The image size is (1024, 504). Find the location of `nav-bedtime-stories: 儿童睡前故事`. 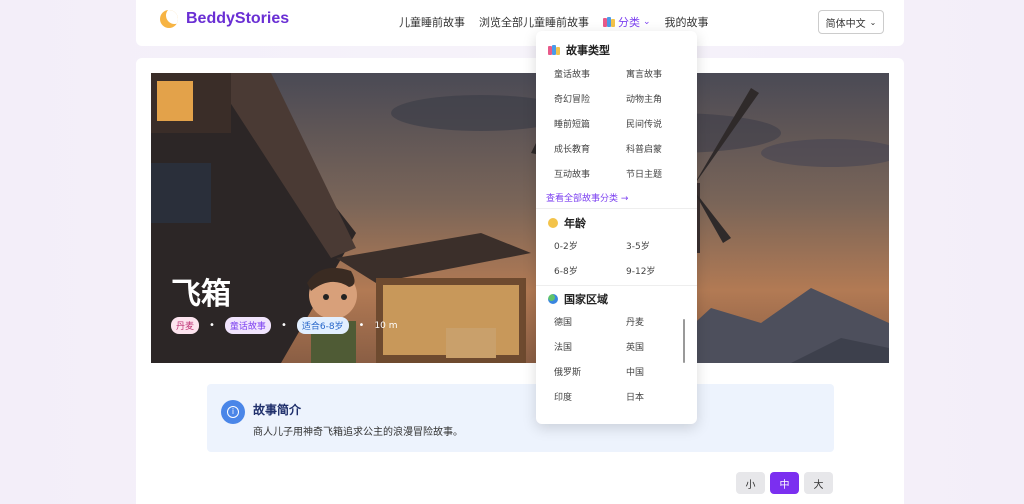

nav-bedtime-stories: 儿童睡前故事 is located at coordinates (432, 22).